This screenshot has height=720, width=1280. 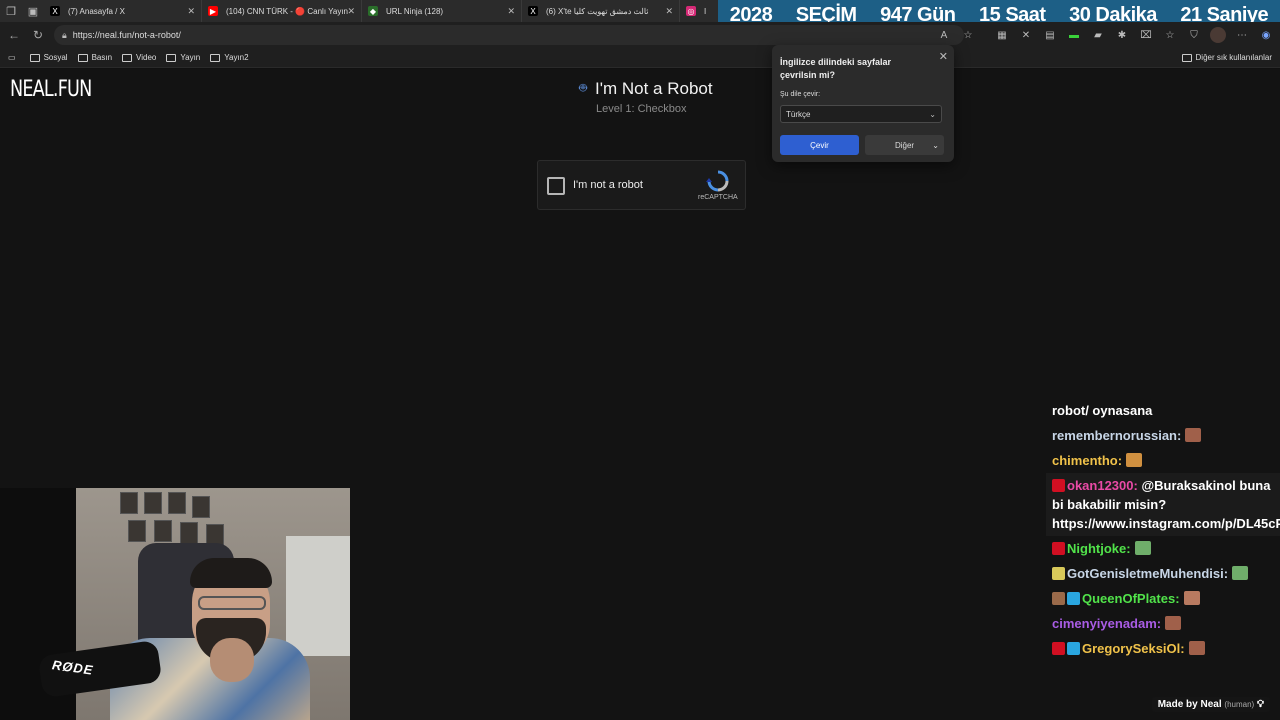 I want to click on made-by-note: (human), so click(x=1239, y=704).